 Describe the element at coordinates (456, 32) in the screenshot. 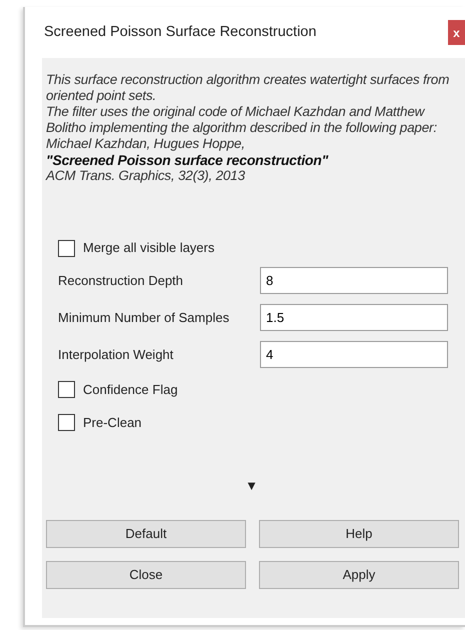

I see `window-close-button: x` at that location.